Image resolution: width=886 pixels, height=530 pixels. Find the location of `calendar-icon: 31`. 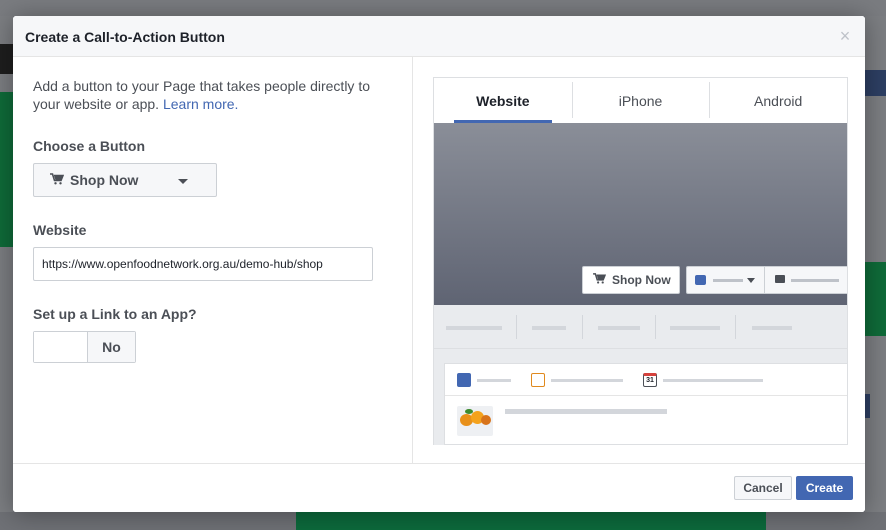

calendar-icon: 31 is located at coordinates (650, 380).